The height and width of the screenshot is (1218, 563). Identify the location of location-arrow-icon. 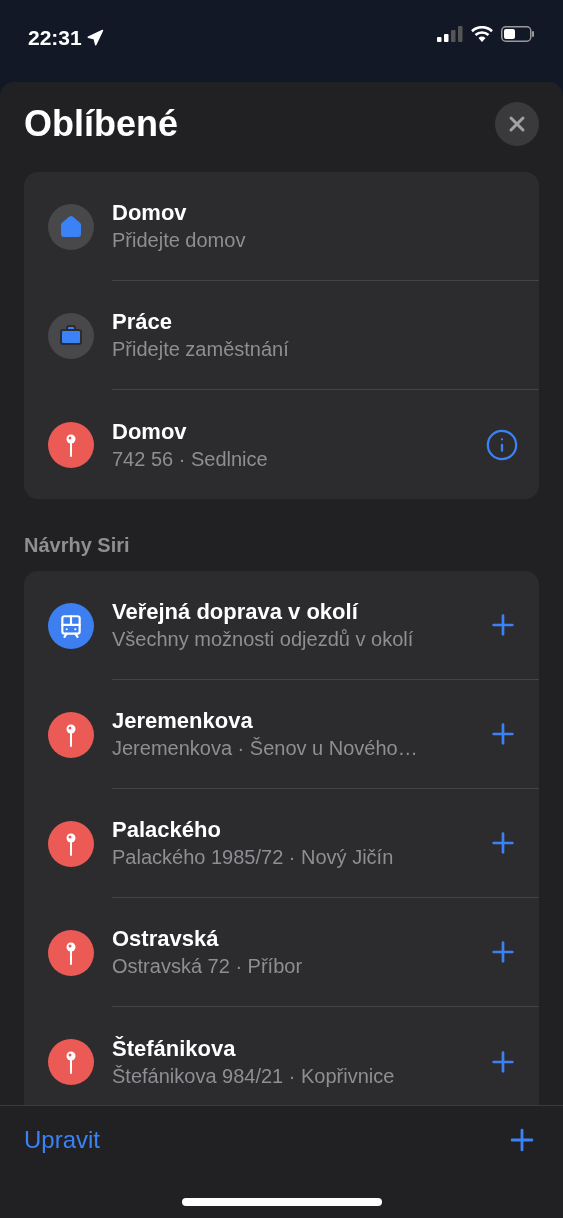
(94, 37).